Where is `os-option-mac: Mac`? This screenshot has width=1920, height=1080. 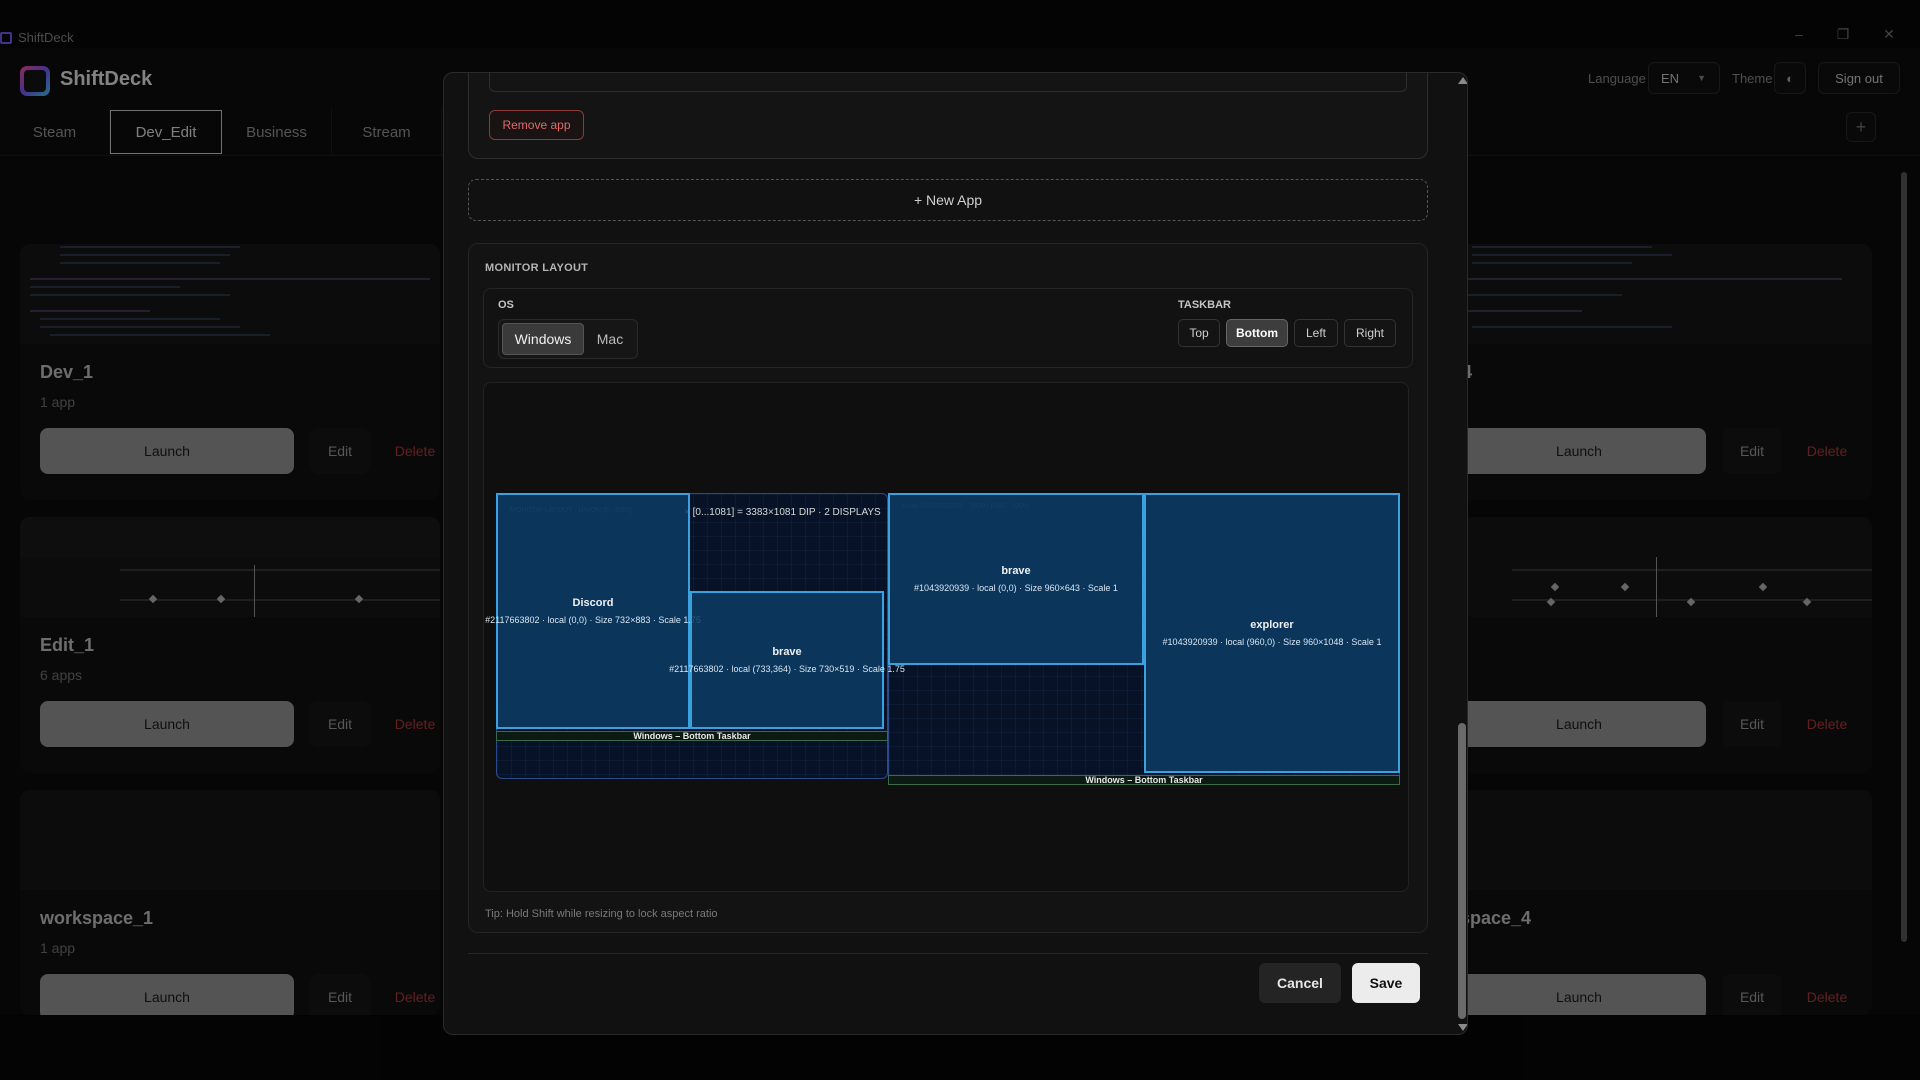
os-option-mac: Mac is located at coordinates (610, 339).